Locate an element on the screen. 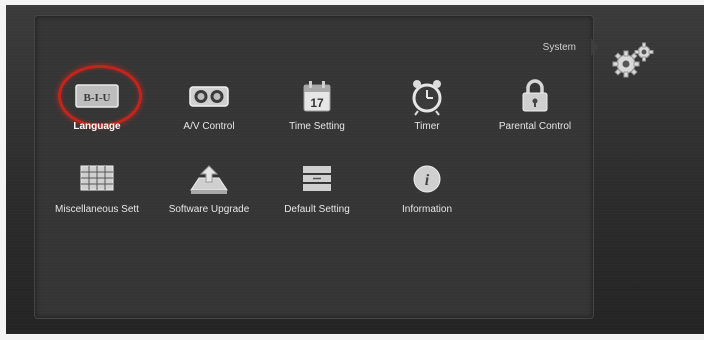  menu-item-information: i Information is located at coordinates (427, 195).